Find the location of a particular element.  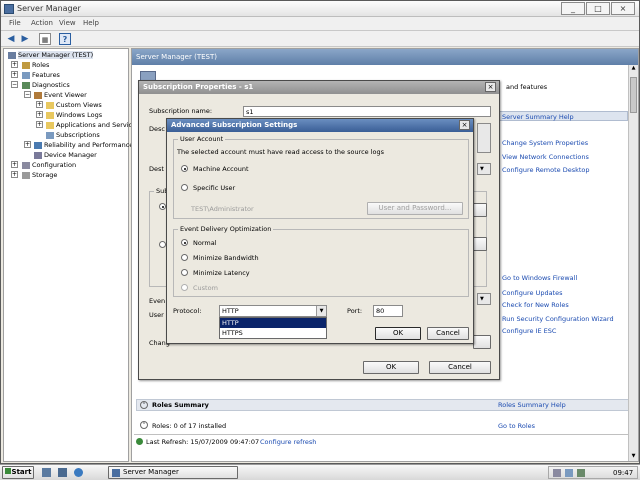

menu-bar: File Action View Help is located at coordinates (320, 24).